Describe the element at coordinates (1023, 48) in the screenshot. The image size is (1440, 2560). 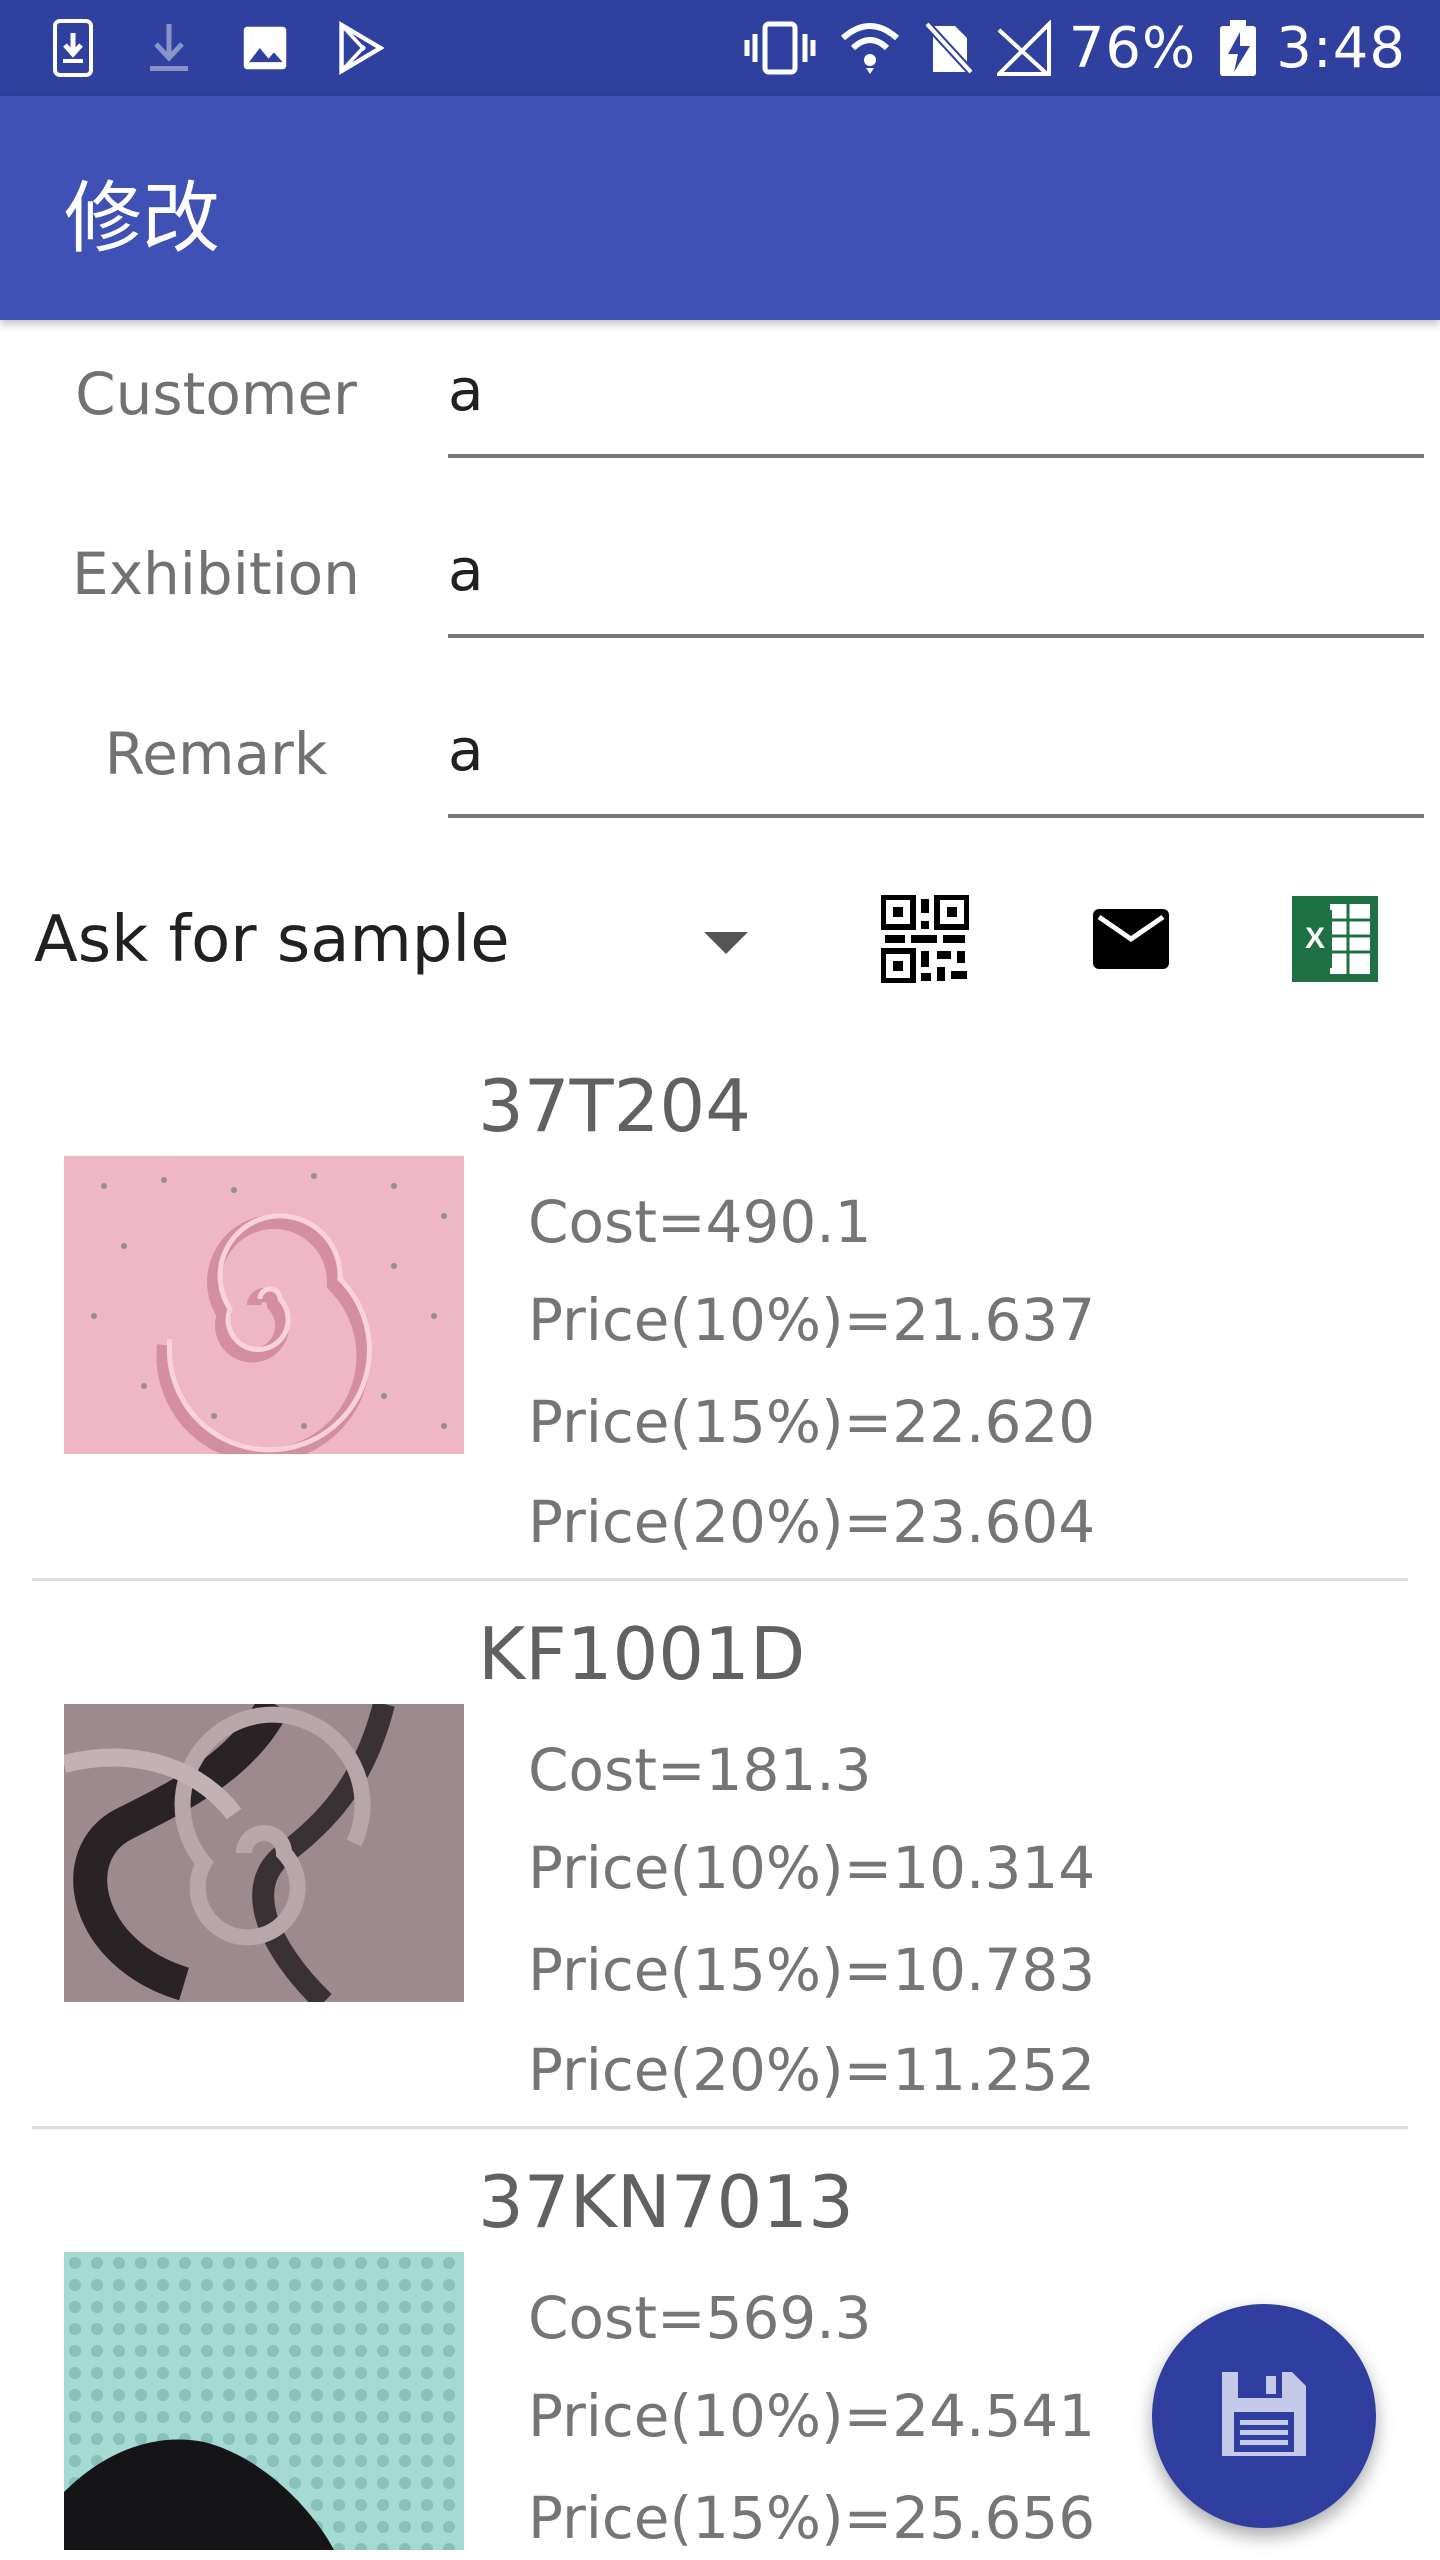
I see `signal-icon` at that location.